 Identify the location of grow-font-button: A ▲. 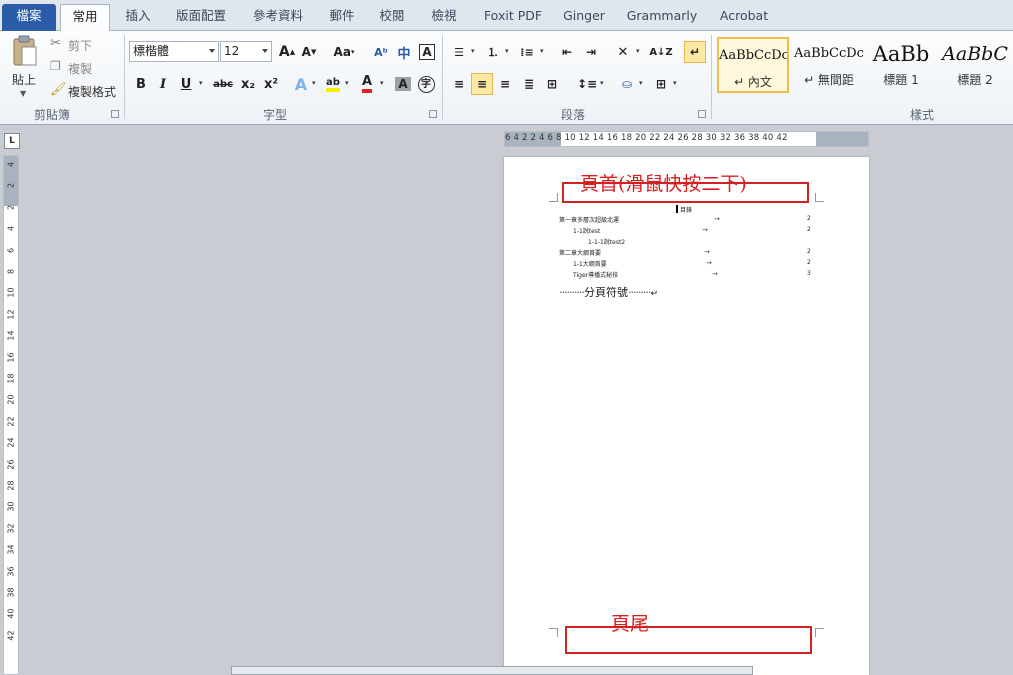
(287, 52).